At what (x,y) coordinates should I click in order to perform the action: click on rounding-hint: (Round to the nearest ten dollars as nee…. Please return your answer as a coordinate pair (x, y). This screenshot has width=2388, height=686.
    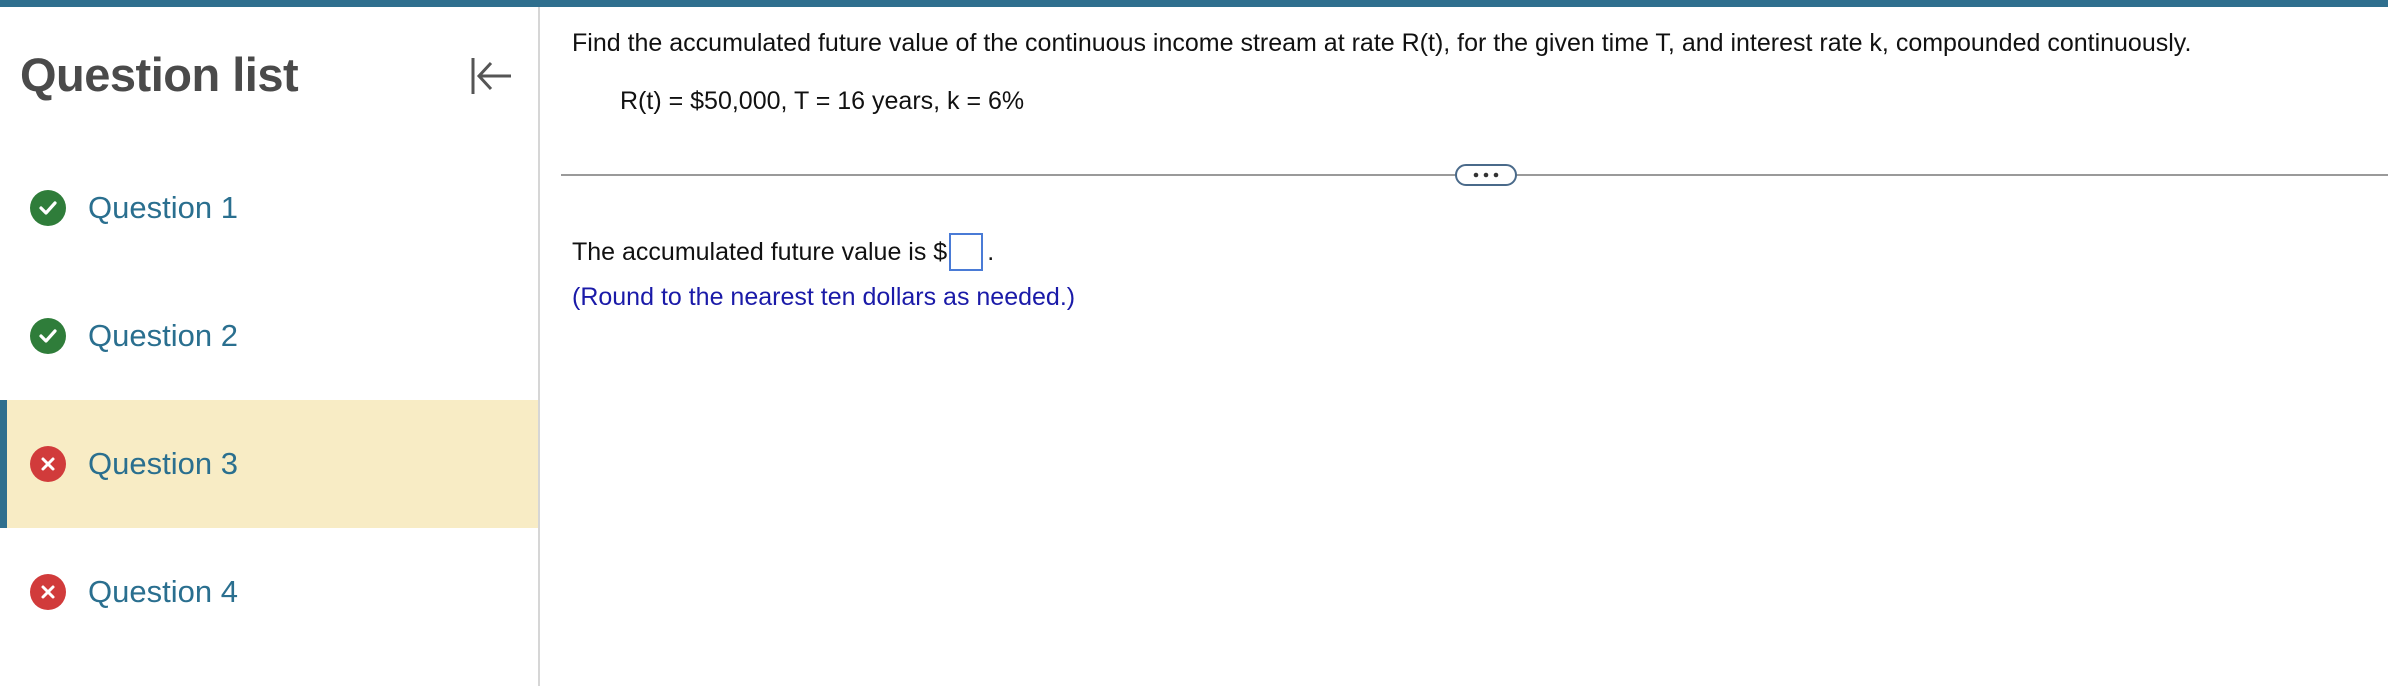
    Looking at the image, I should click on (824, 297).